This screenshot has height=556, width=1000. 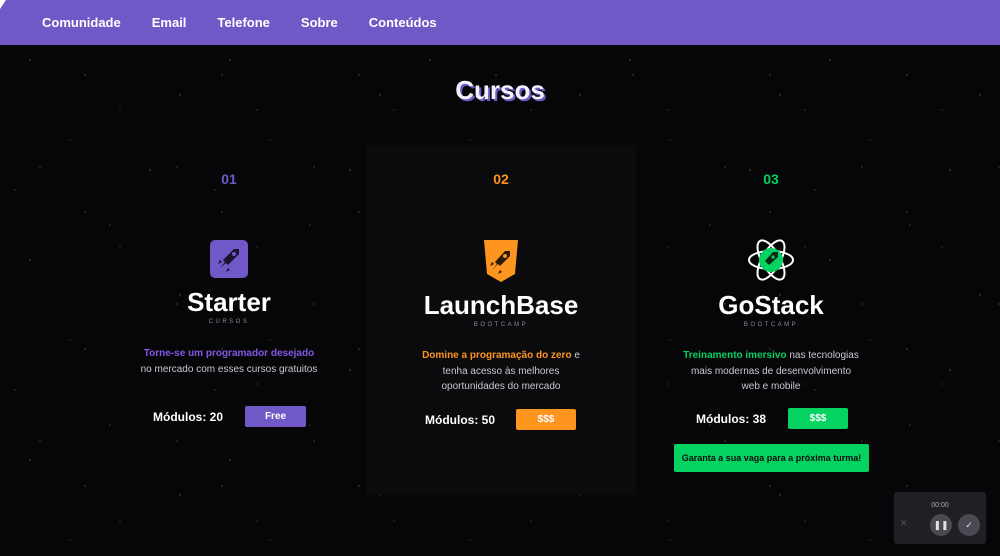 I want to click on modules-count: Módulos: 38, so click(x=731, y=419).